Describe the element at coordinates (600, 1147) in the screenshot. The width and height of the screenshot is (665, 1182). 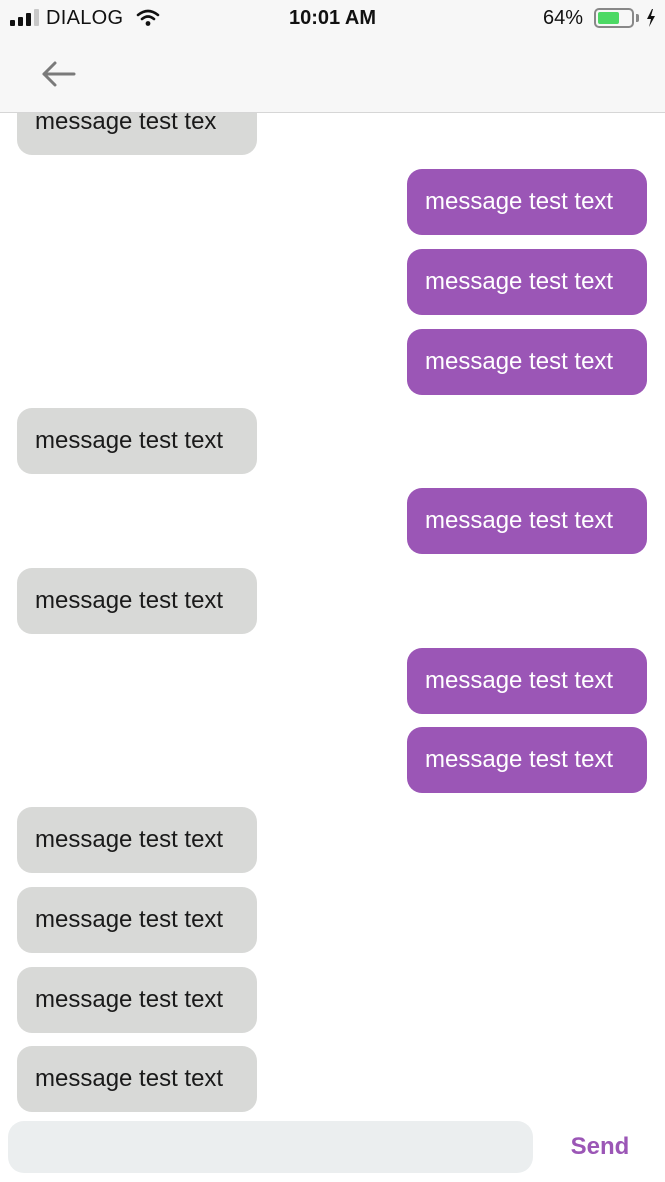
I see `send-button: Send` at that location.